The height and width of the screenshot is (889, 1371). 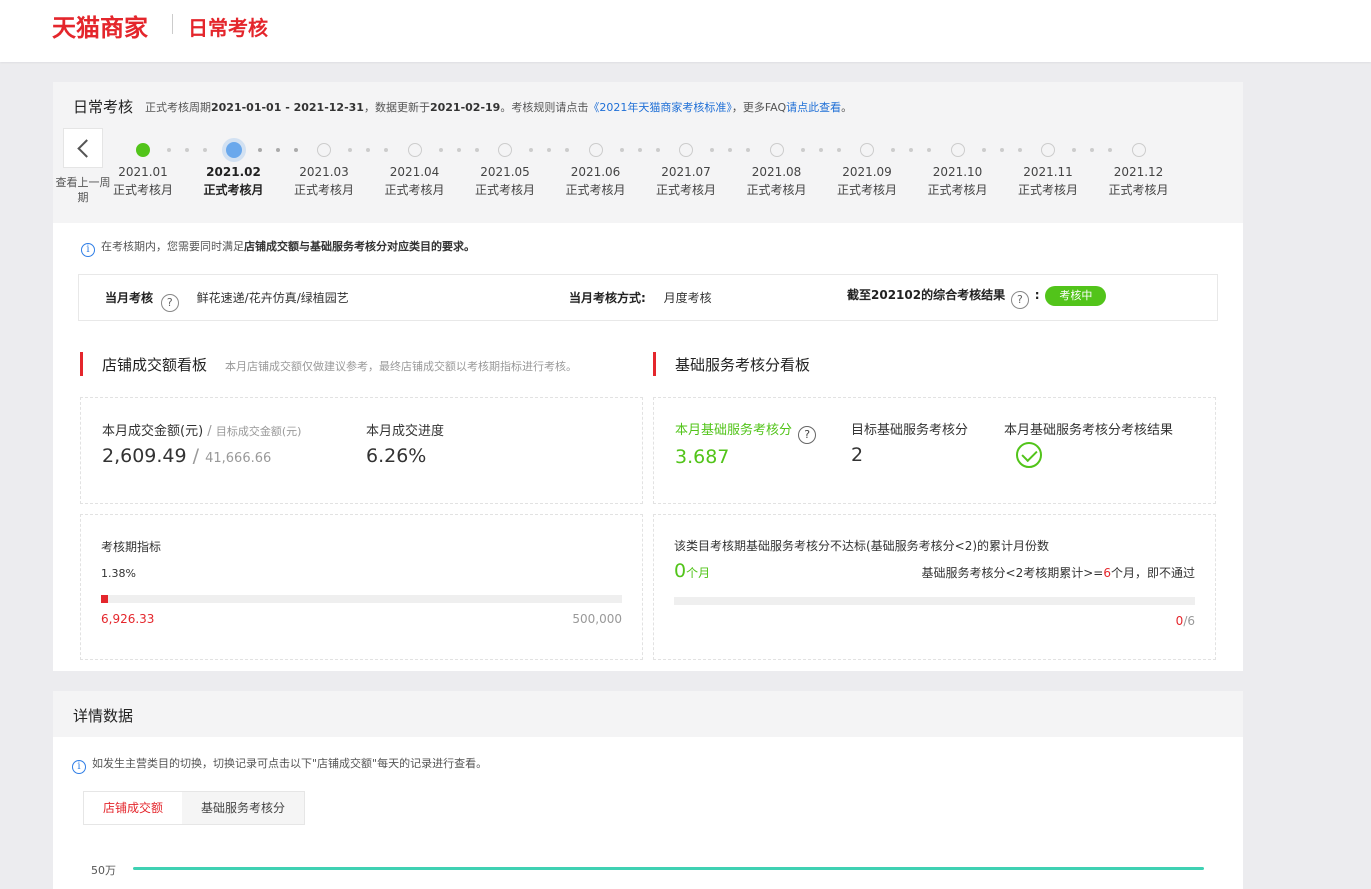 What do you see at coordinates (258, 431) in the screenshot?
I see `target-amount-label: 目标成交金额(元)` at bounding box center [258, 431].